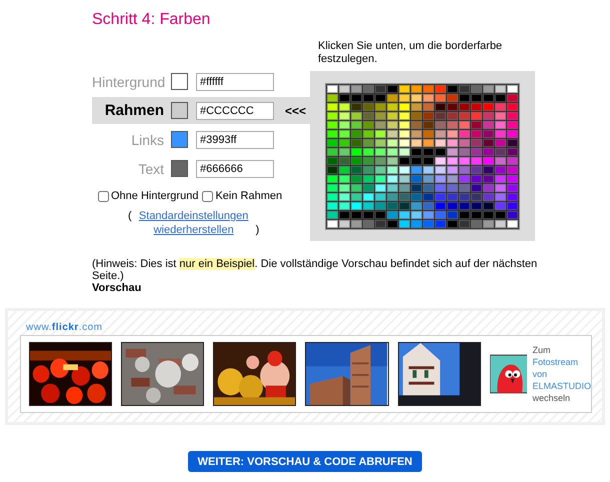 This screenshot has height=482, width=610. What do you see at coordinates (315, 270) in the screenshot?
I see `hint-text: (Hinweis: Dies ist nur ein Beispiel. Die vollständige Vorschau befindet sich auf der nächsten Seite.)` at bounding box center [315, 270].